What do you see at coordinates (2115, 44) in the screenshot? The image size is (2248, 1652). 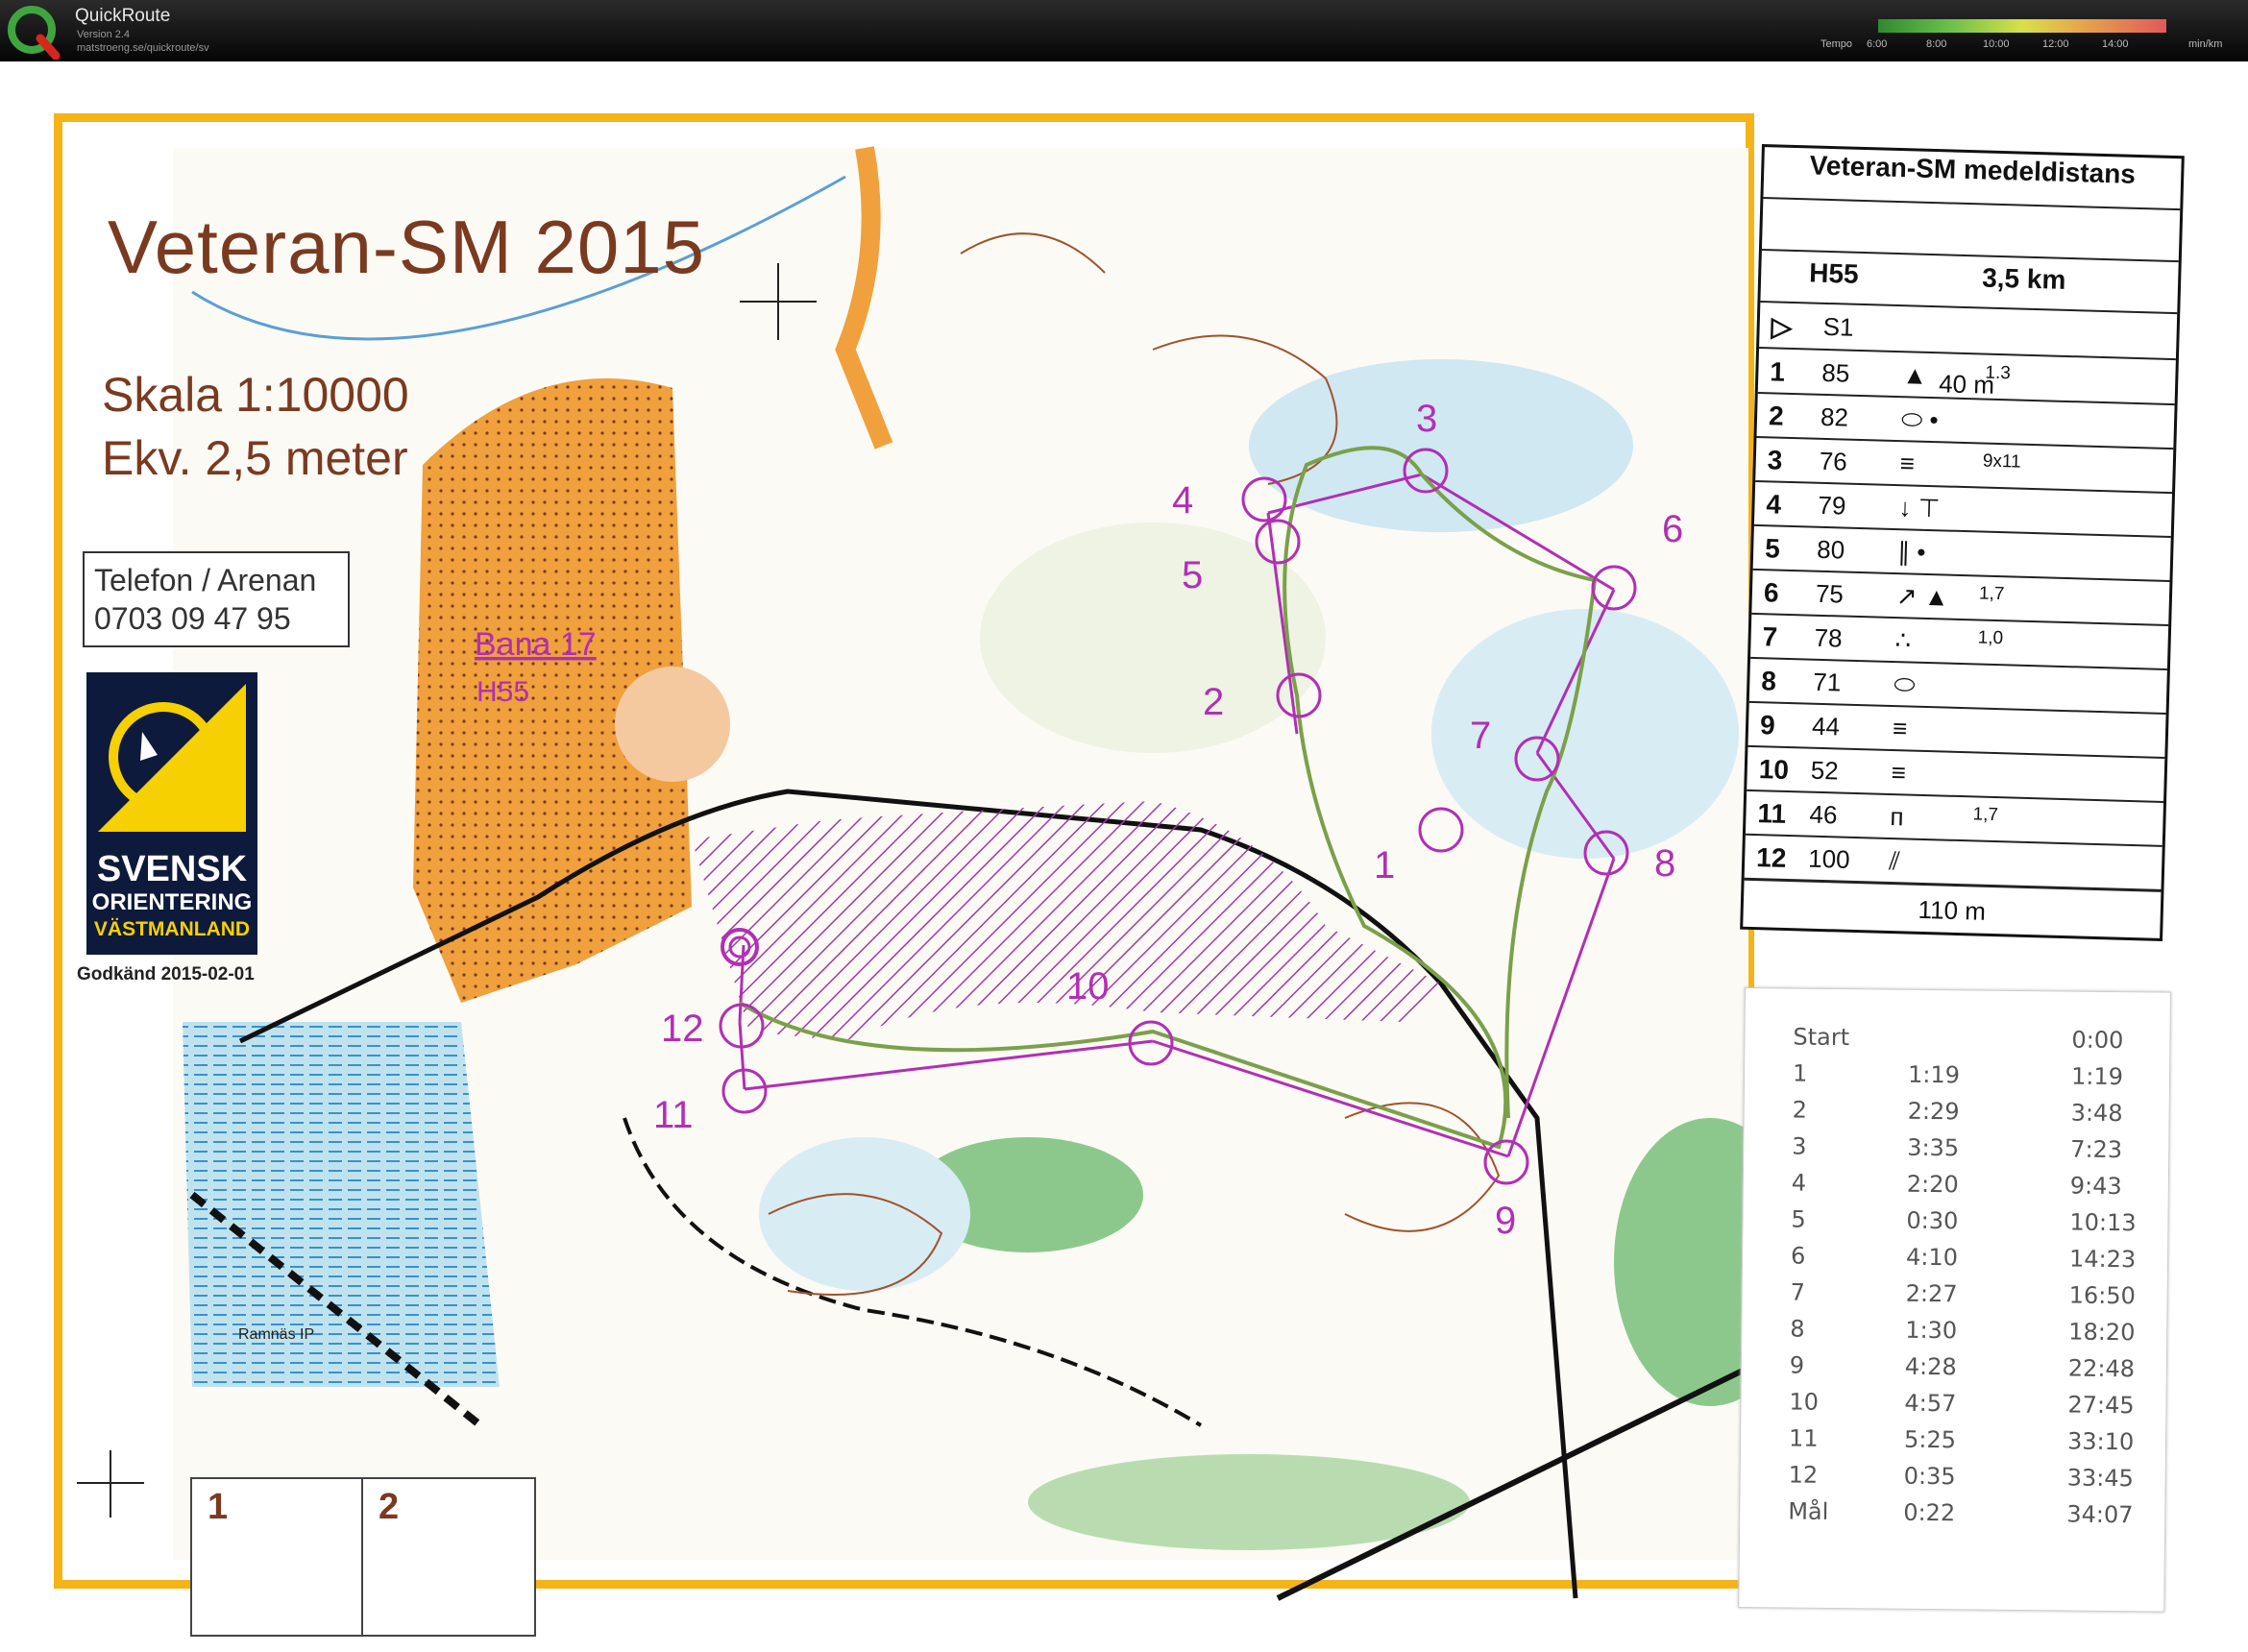 I see `tempo-tick: 14:00` at bounding box center [2115, 44].